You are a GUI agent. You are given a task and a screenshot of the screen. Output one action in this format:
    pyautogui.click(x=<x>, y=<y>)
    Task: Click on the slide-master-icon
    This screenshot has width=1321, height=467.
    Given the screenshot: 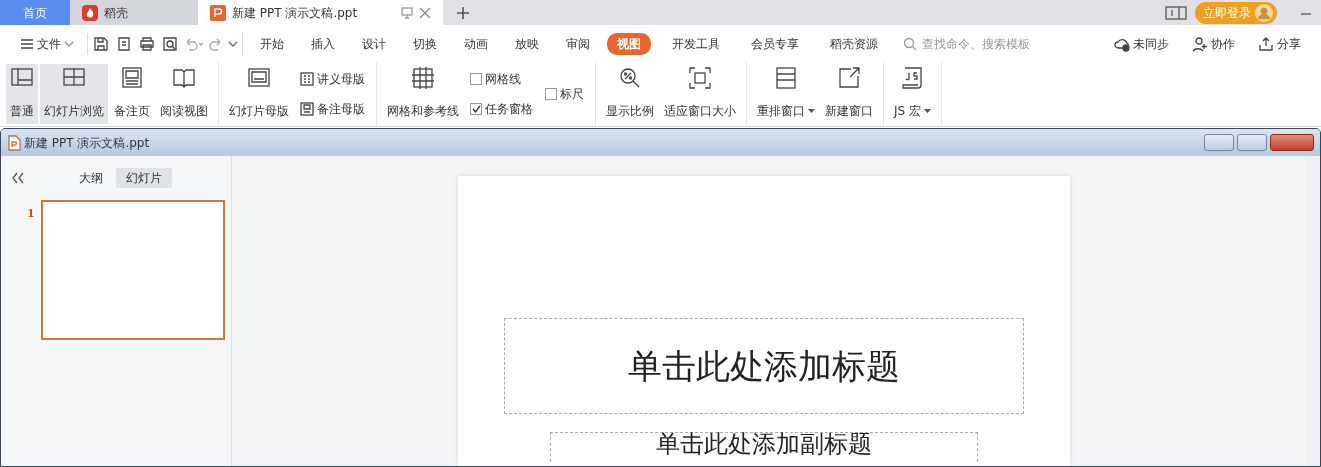 What is the action you would take?
    pyautogui.click(x=259, y=78)
    